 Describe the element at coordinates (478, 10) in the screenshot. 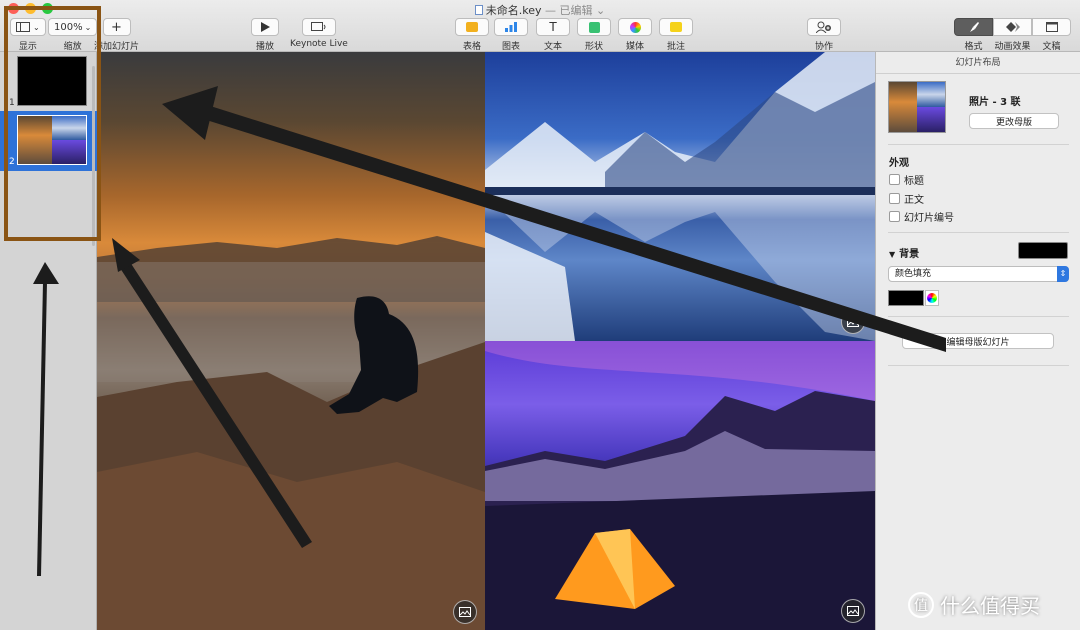

I see `keynote-file-icon` at that location.